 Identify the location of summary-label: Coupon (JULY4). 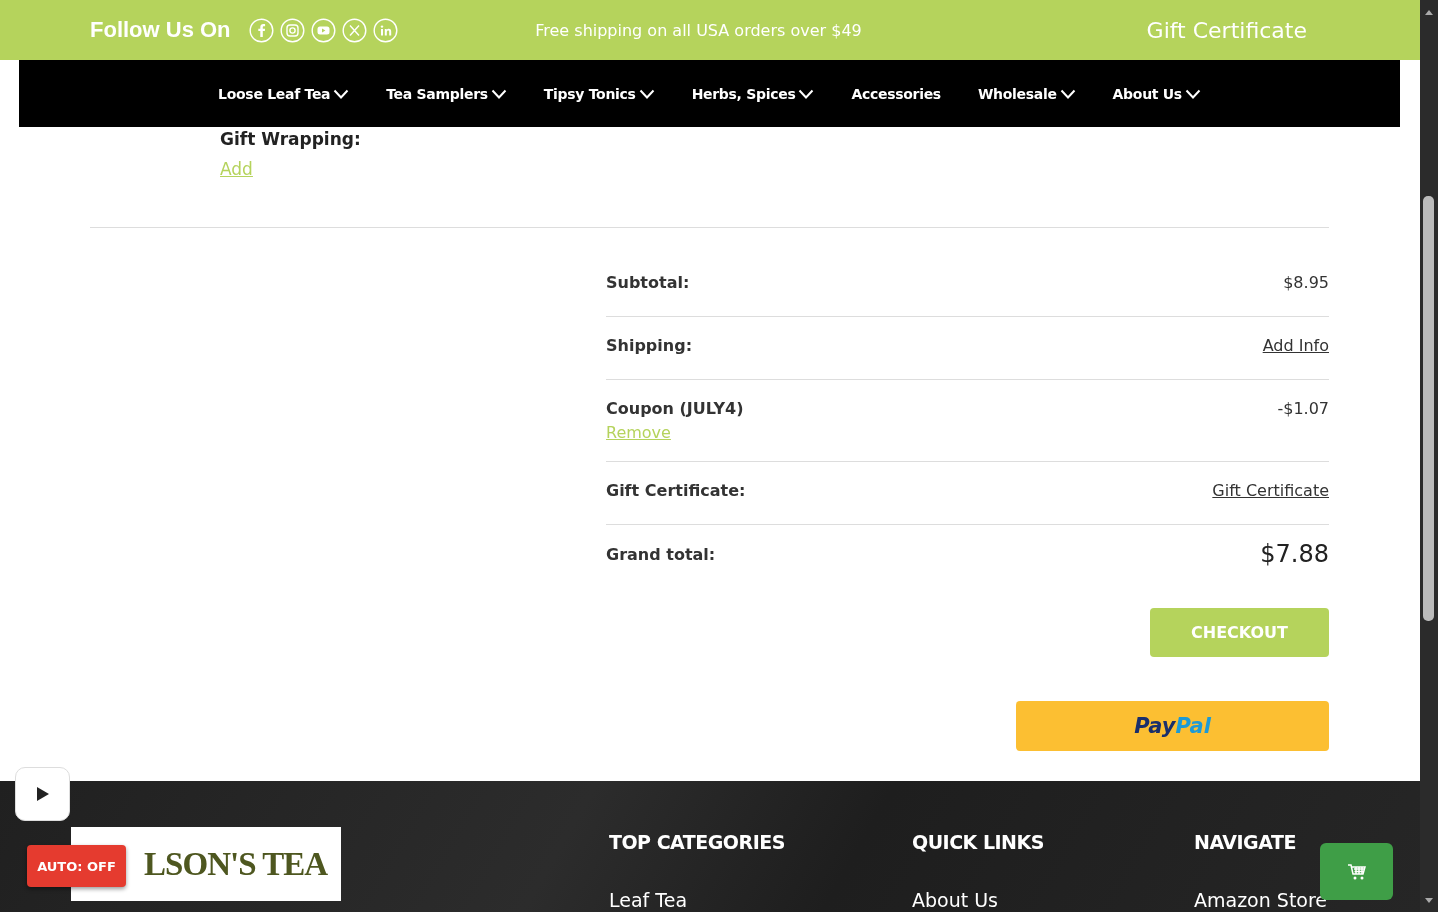
(675, 408).